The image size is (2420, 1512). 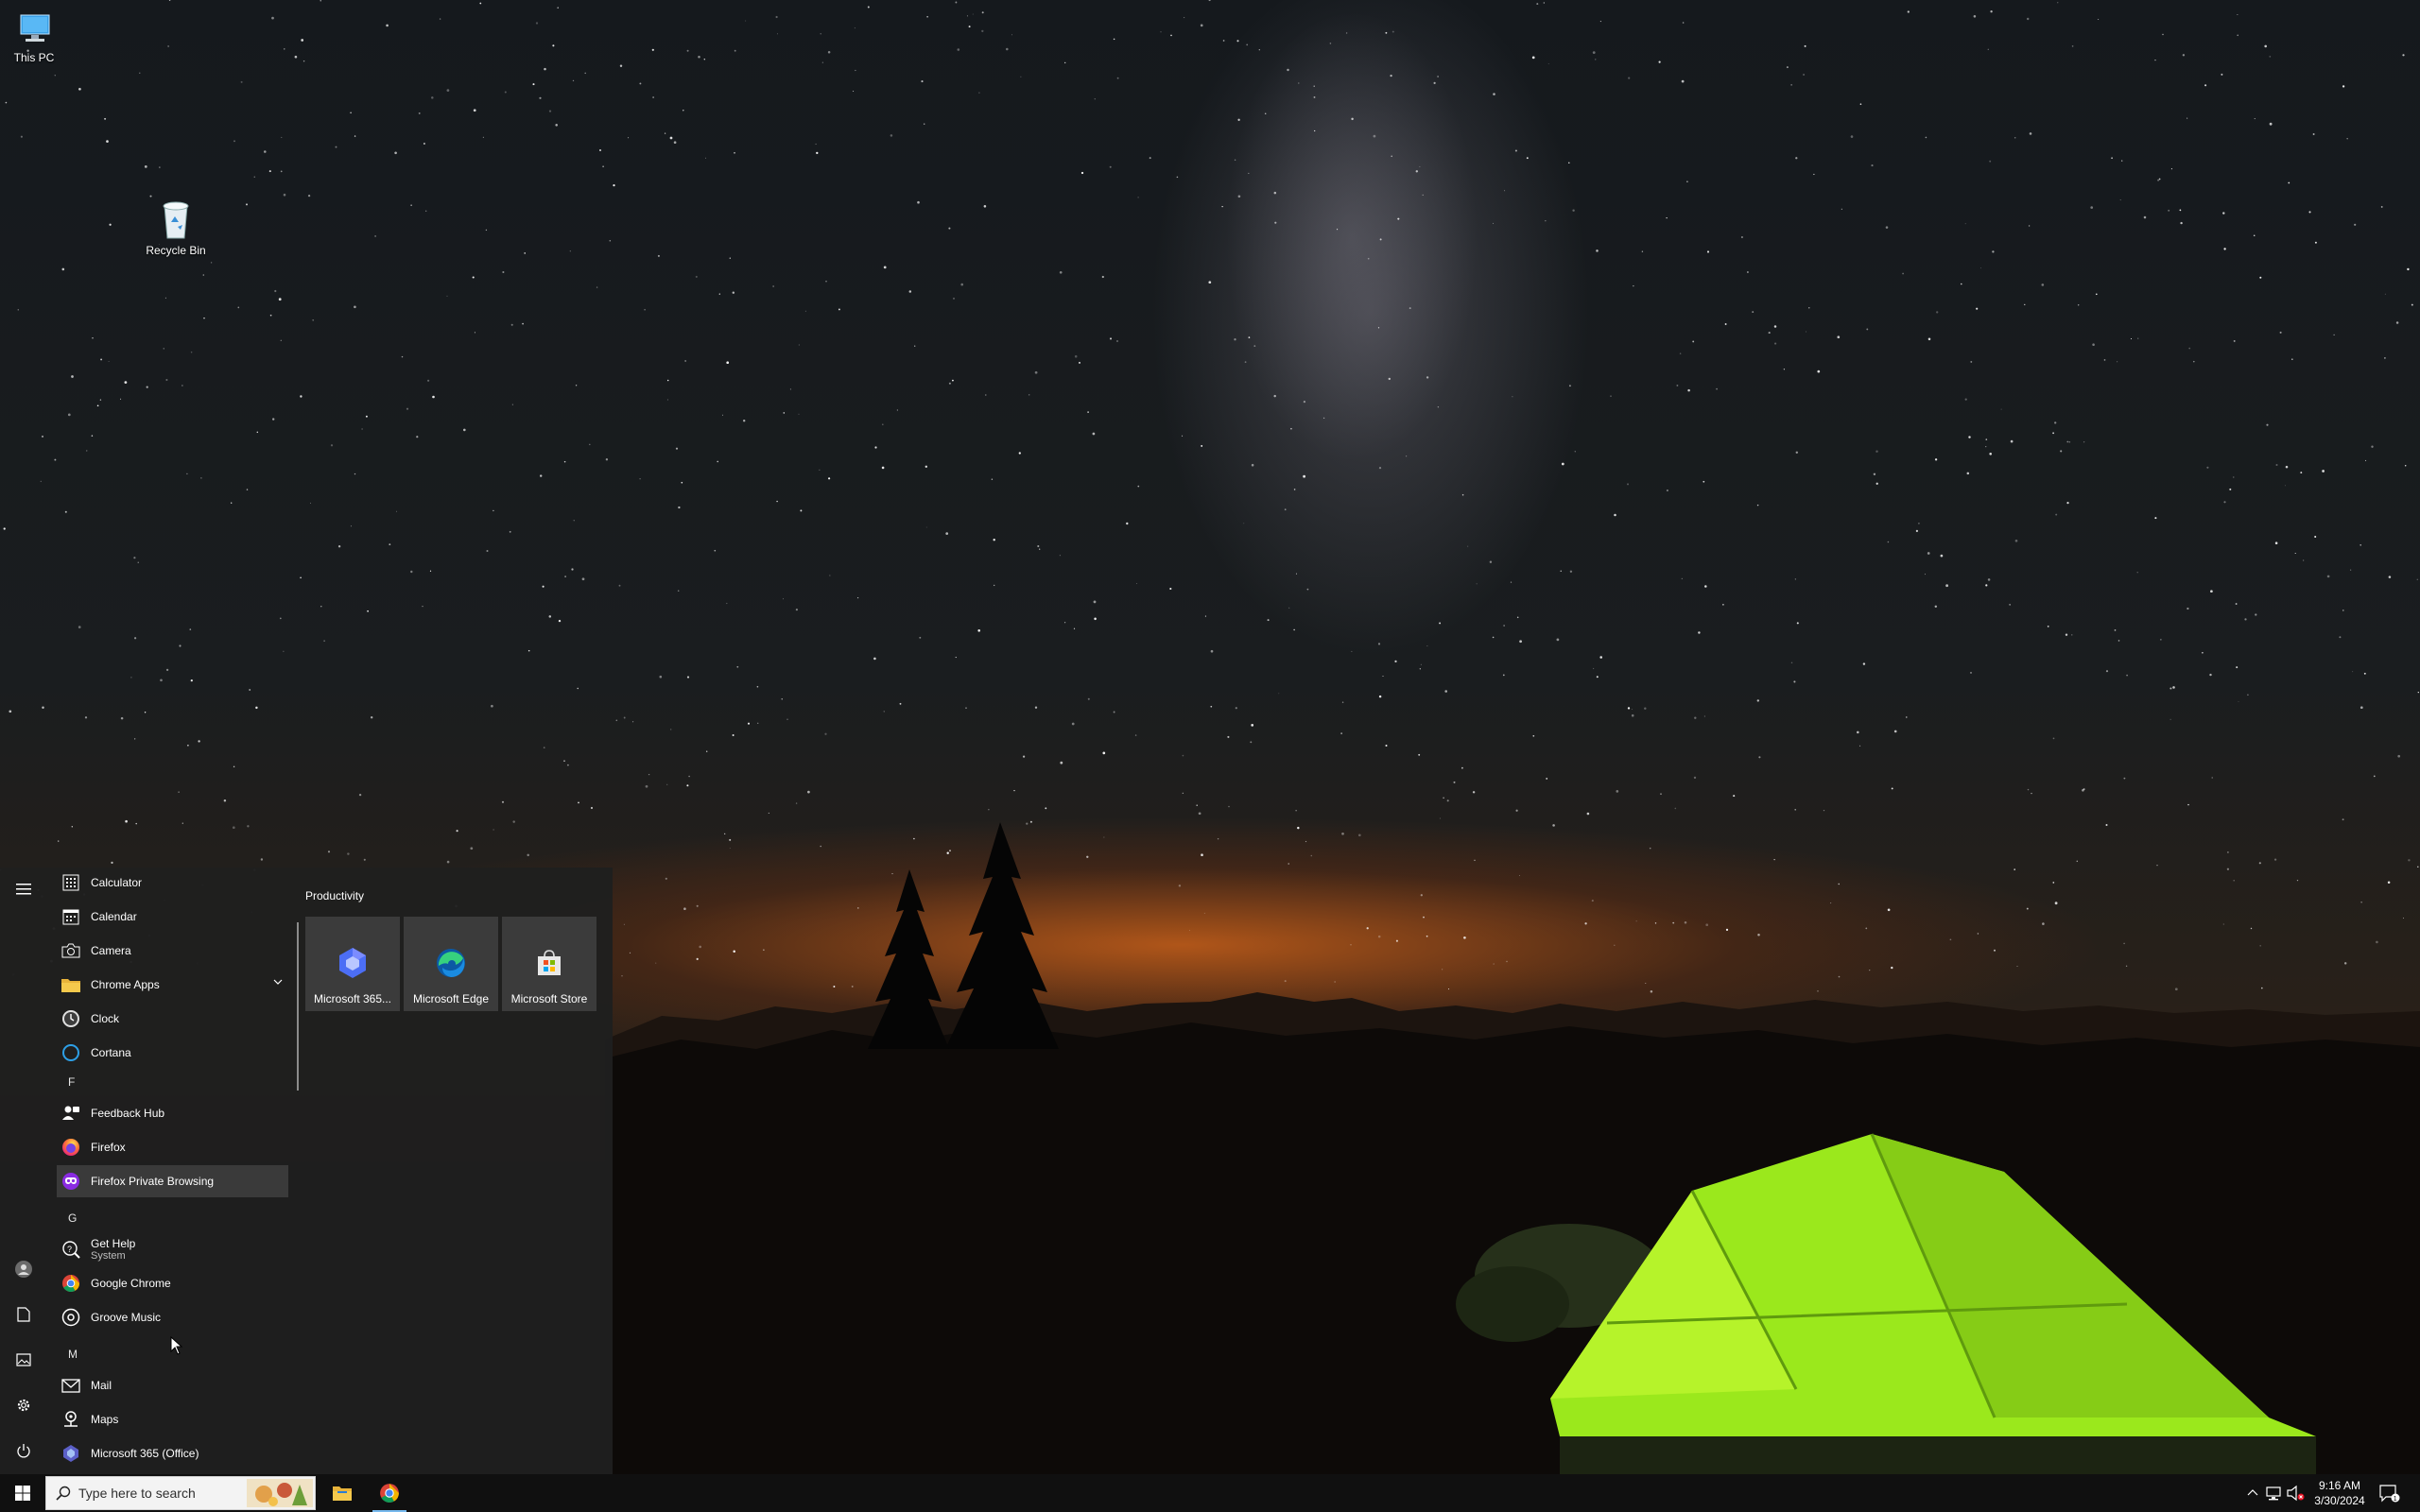 What do you see at coordinates (101, 1385) in the screenshot?
I see `app-label: Mail` at bounding box center [101, 1385].